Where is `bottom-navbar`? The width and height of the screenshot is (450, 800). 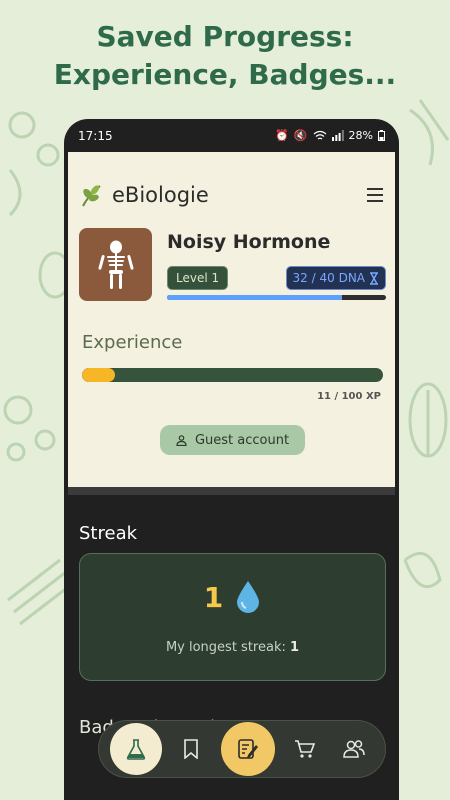
bottom-navbar is located at coordinates (242, 749).